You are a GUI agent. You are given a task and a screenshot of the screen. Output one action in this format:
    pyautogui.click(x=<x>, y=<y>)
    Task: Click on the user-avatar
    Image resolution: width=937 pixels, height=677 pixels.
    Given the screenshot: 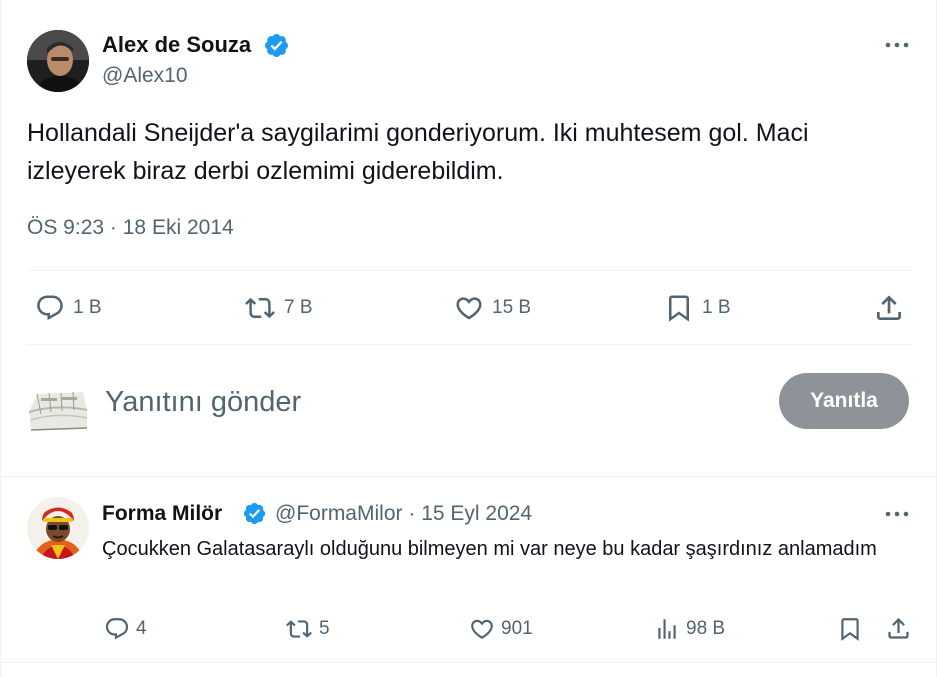 What is the action you would take?
    pyautogui.click(x=58, y=410)
    